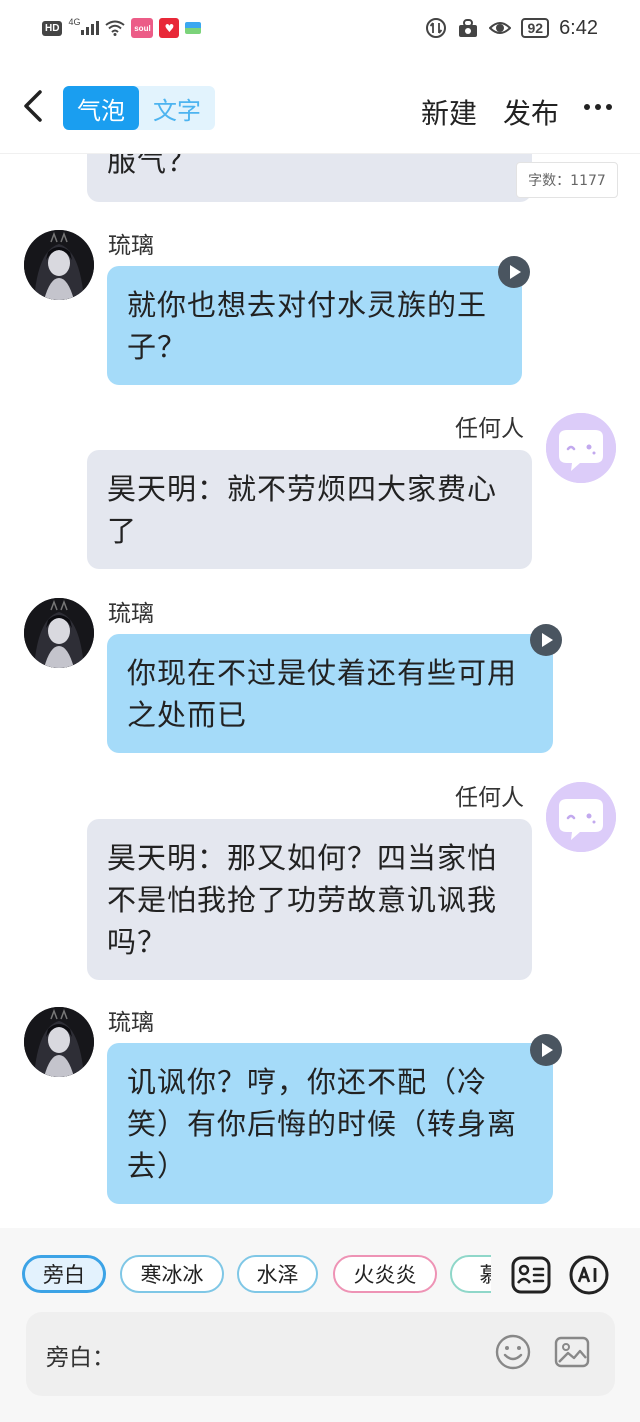  What do you see at coordinates (598, 107) in the screenshot?
I see `more-options-icon` at bounding box center [598, 107].